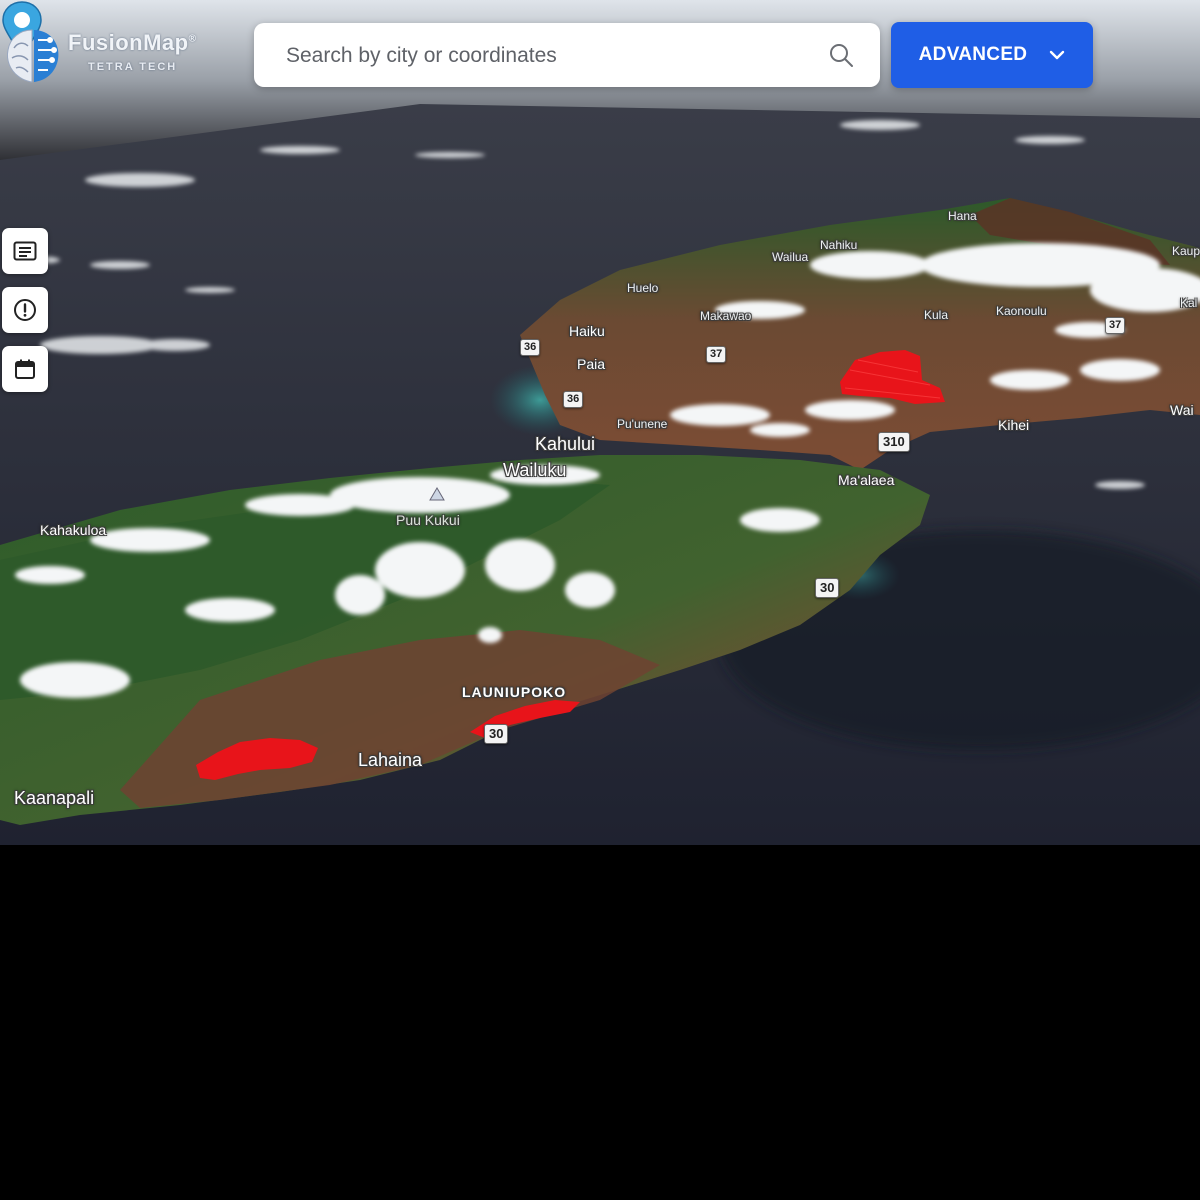 The width and height of the screenshot is (1200, 1200). I want to click on legend-button, so click(25, 251).